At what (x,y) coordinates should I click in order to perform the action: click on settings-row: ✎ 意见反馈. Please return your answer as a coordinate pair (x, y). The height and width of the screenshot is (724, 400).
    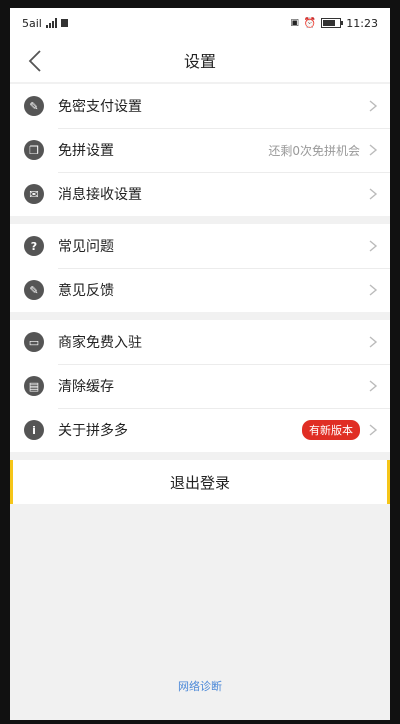
    Looking at the image, I should click on (200, 290).